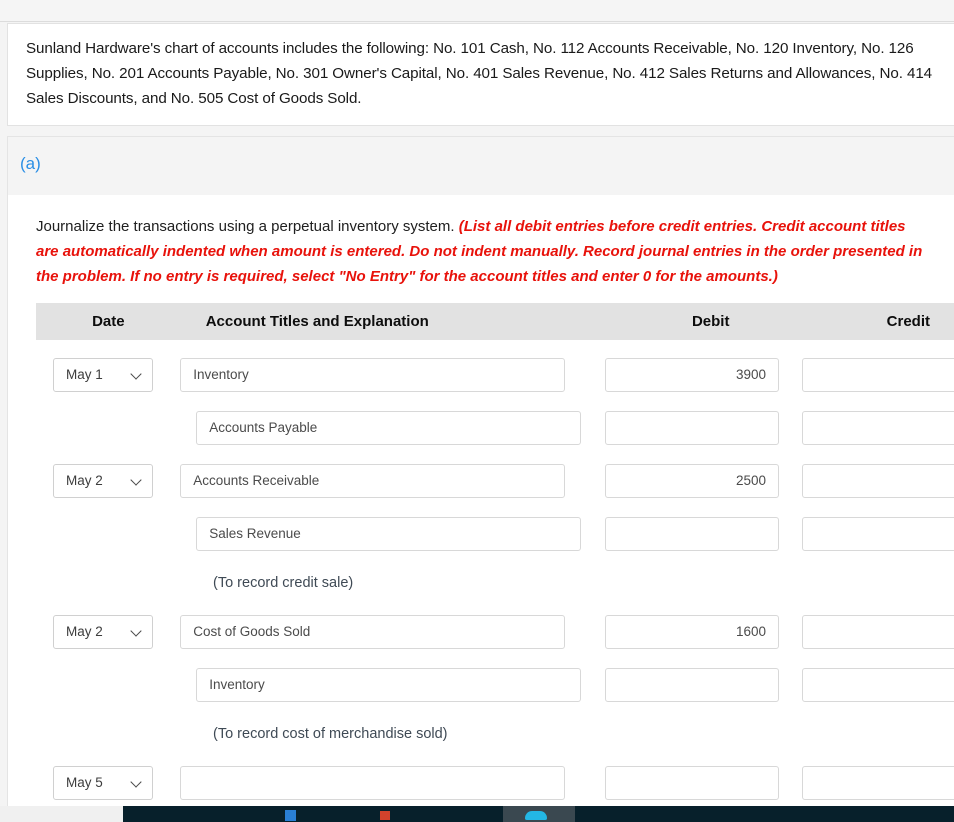  I want to click on cell-account: Accounts Payable, so click(382, 427).